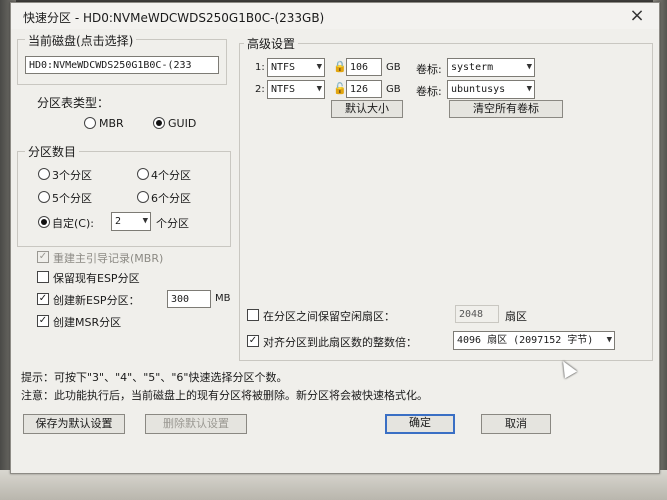  I want to click on close-icon: ×, so click(637, 15).